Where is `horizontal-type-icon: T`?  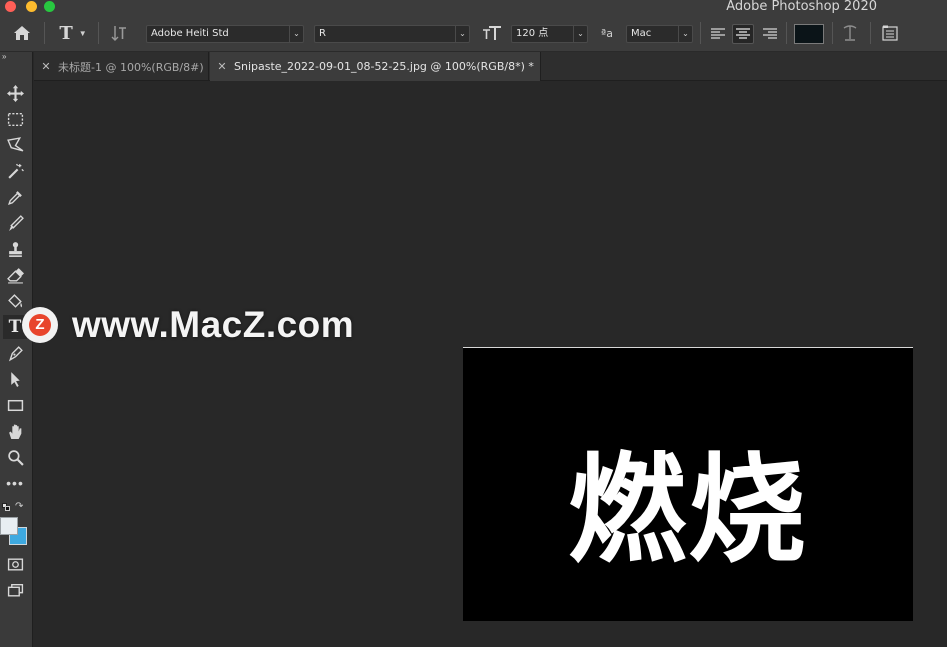
horizontal-type-icon: T is located at coordinates (15, 327).